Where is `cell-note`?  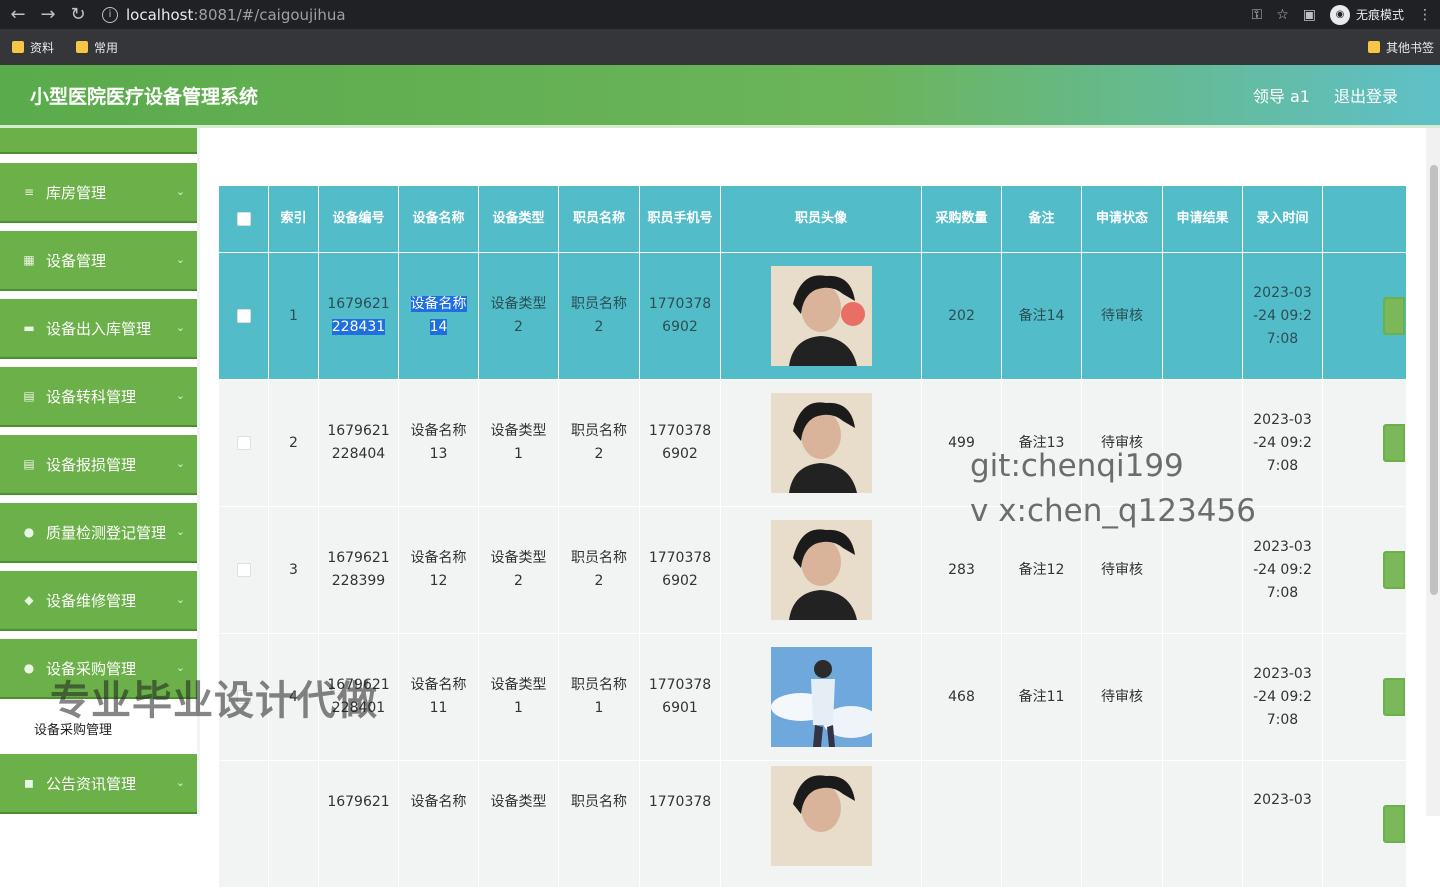 cell-note is located at coordinates (1041, 824).